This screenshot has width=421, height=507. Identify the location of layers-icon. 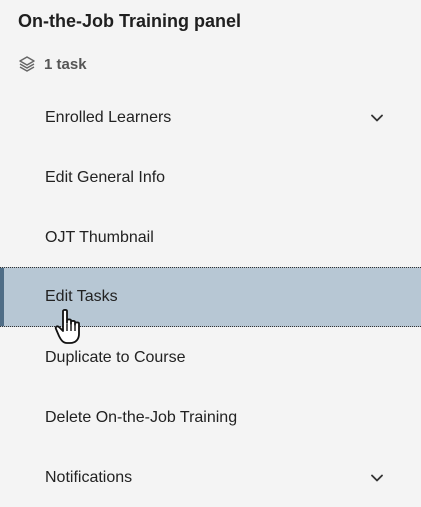
(27, 64).